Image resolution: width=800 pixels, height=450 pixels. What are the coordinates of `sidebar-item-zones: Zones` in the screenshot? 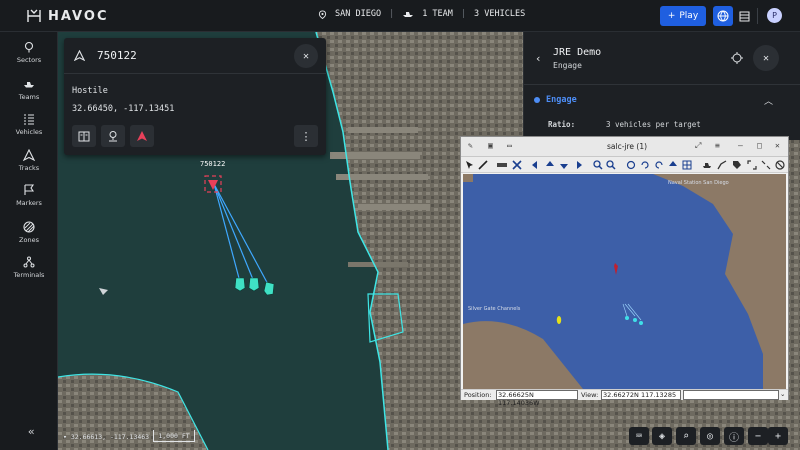 It's located at (29, 238).